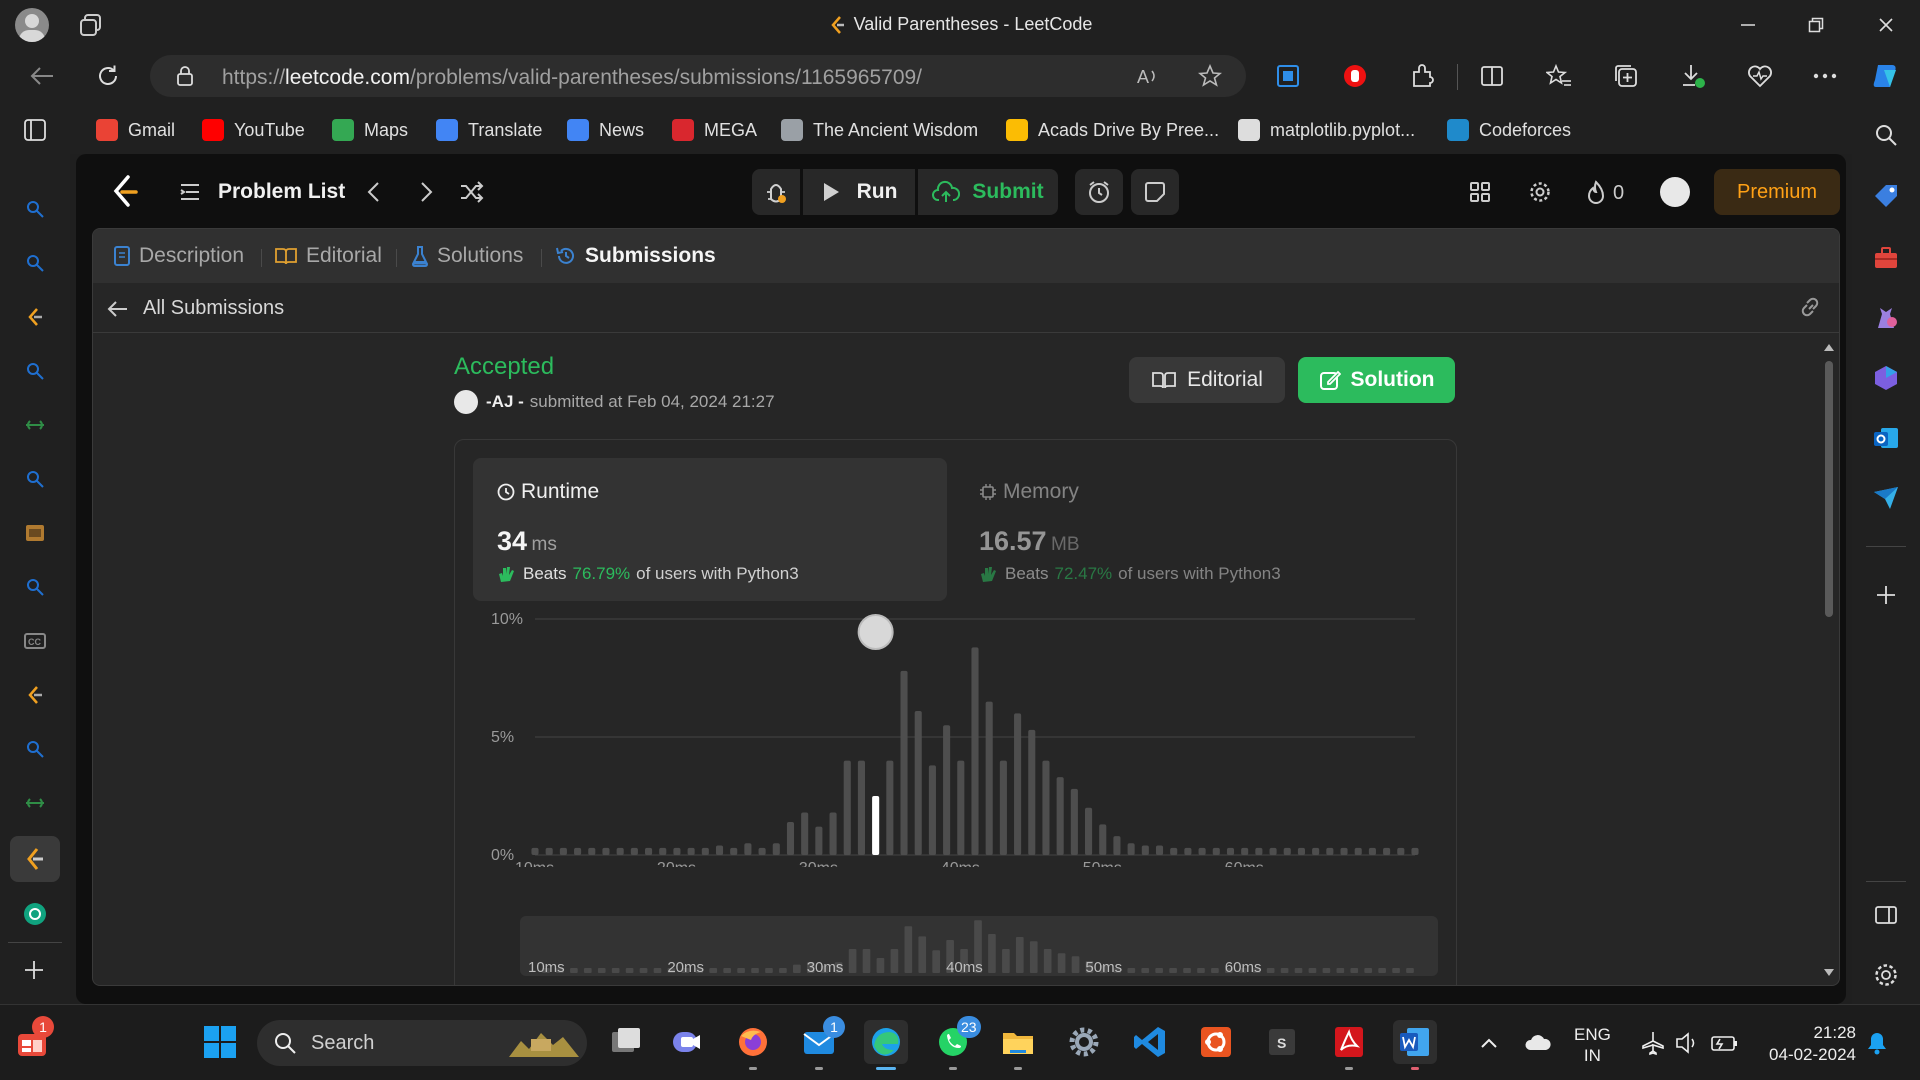  What do you see at coordinates (185, 76) in the screenshot?
I see `lock-icon` at bounding box center [185, 76].